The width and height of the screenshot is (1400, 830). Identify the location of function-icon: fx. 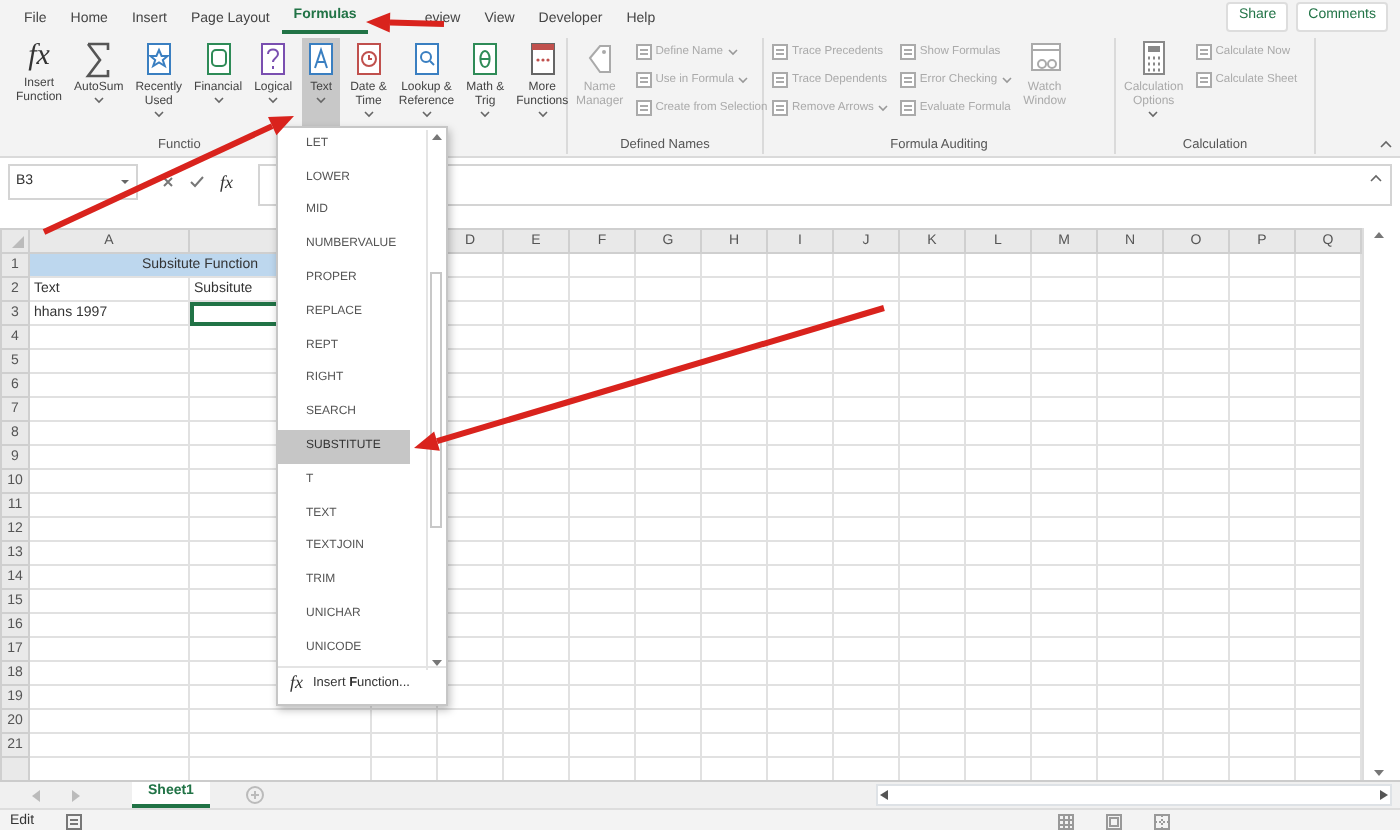
(39, 57).